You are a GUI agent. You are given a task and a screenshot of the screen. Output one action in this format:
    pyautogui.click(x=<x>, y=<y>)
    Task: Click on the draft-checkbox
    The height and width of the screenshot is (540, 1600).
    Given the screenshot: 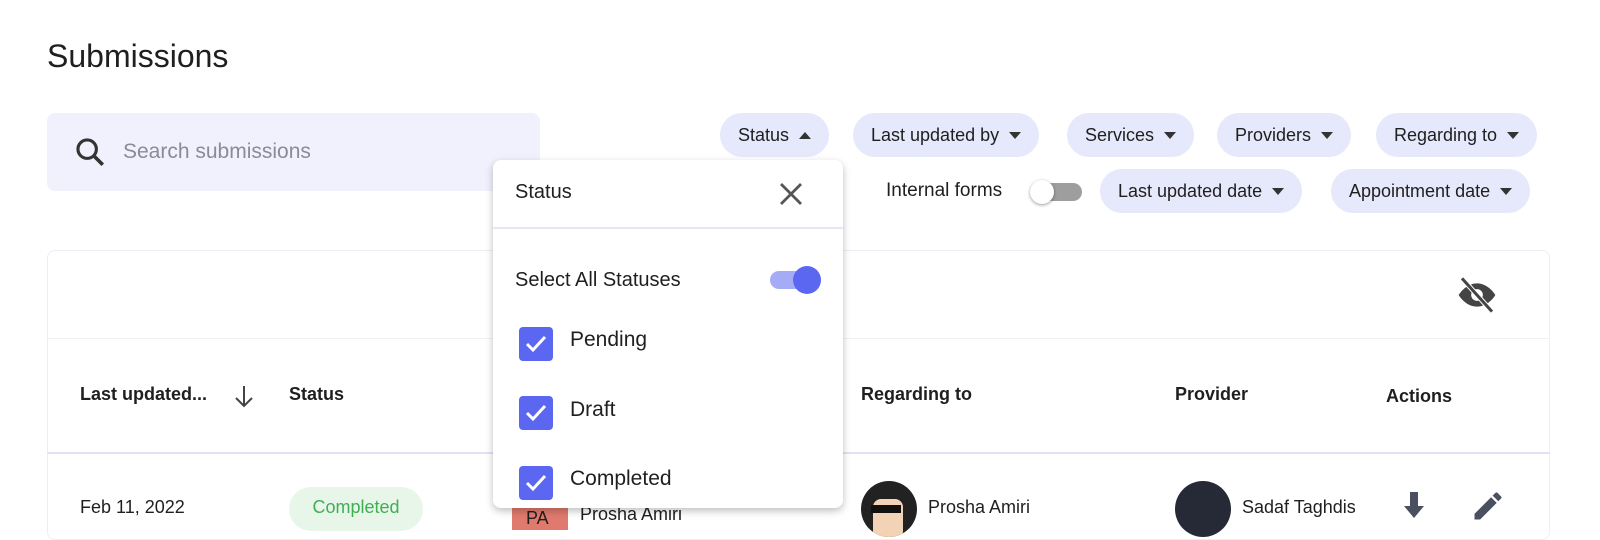 What is the action you would take?
    pyautogui.click(x=536, y=413)
    